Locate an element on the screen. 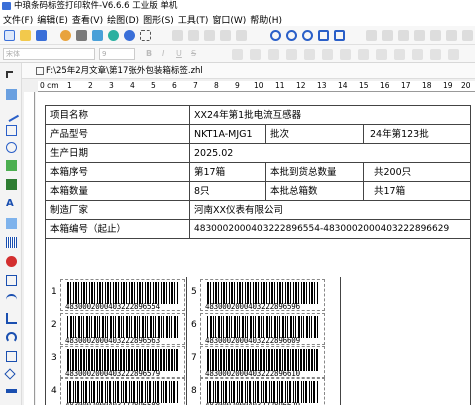  qrcode-tool-icon is located at coordinates (11, 261).